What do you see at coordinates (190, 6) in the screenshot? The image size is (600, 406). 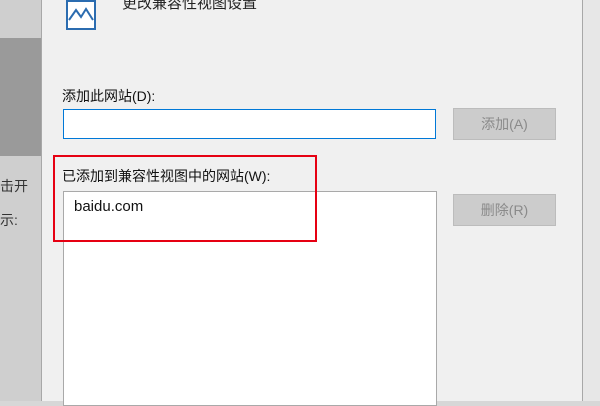 I see `dialog-title: 更改兼容性视图设置` at bounding box center [190, 6].